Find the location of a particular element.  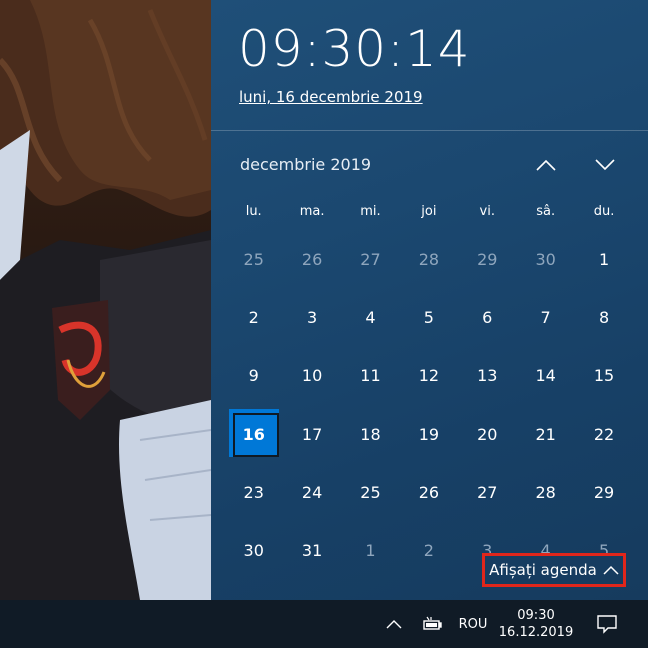

chevron-down-icon is located at coordinates (605, 165).